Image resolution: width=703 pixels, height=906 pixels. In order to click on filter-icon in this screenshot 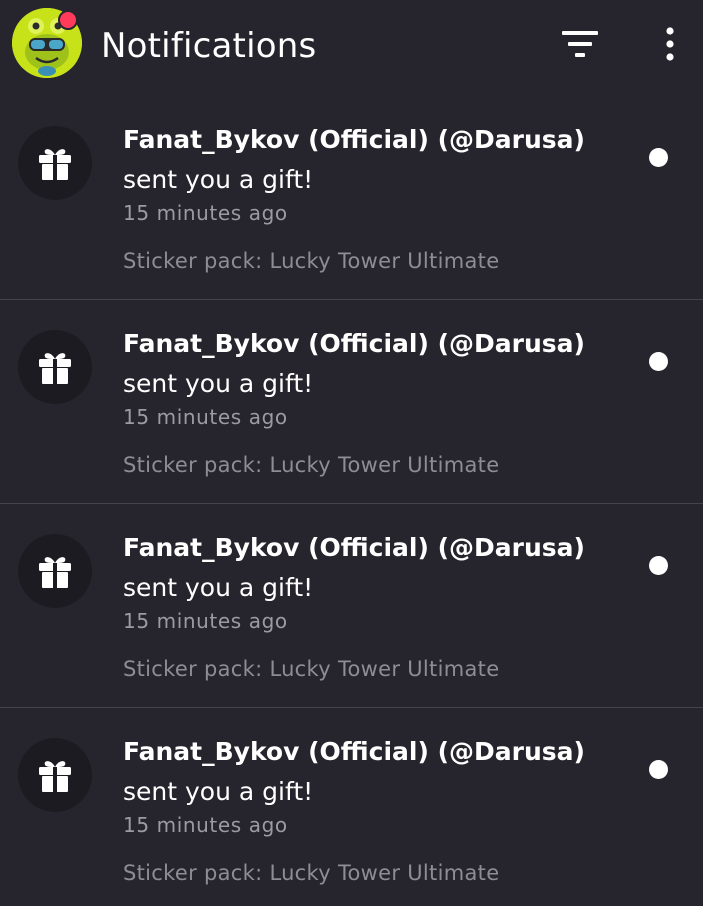, I will do `click(580, 44)`.